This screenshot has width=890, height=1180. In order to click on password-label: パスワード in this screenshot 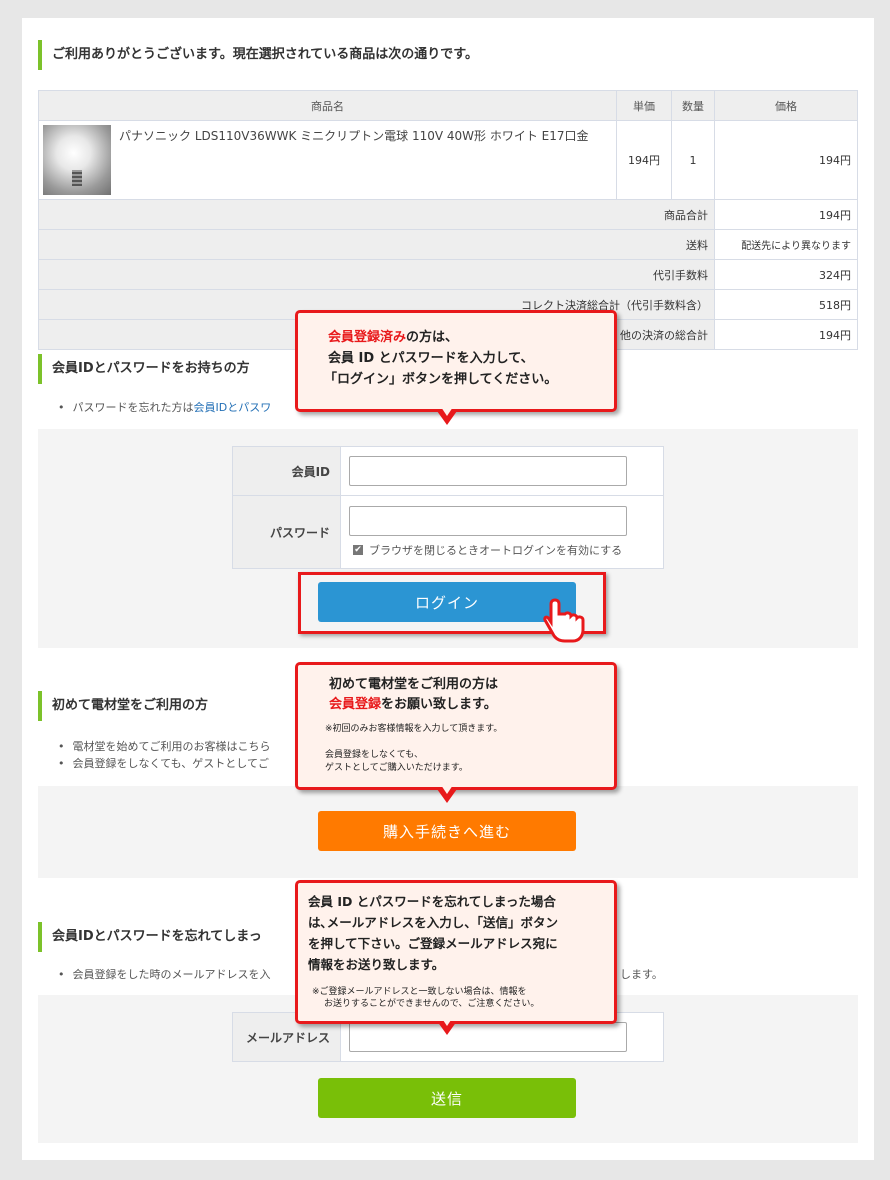, I will do `click(286, 532)`.